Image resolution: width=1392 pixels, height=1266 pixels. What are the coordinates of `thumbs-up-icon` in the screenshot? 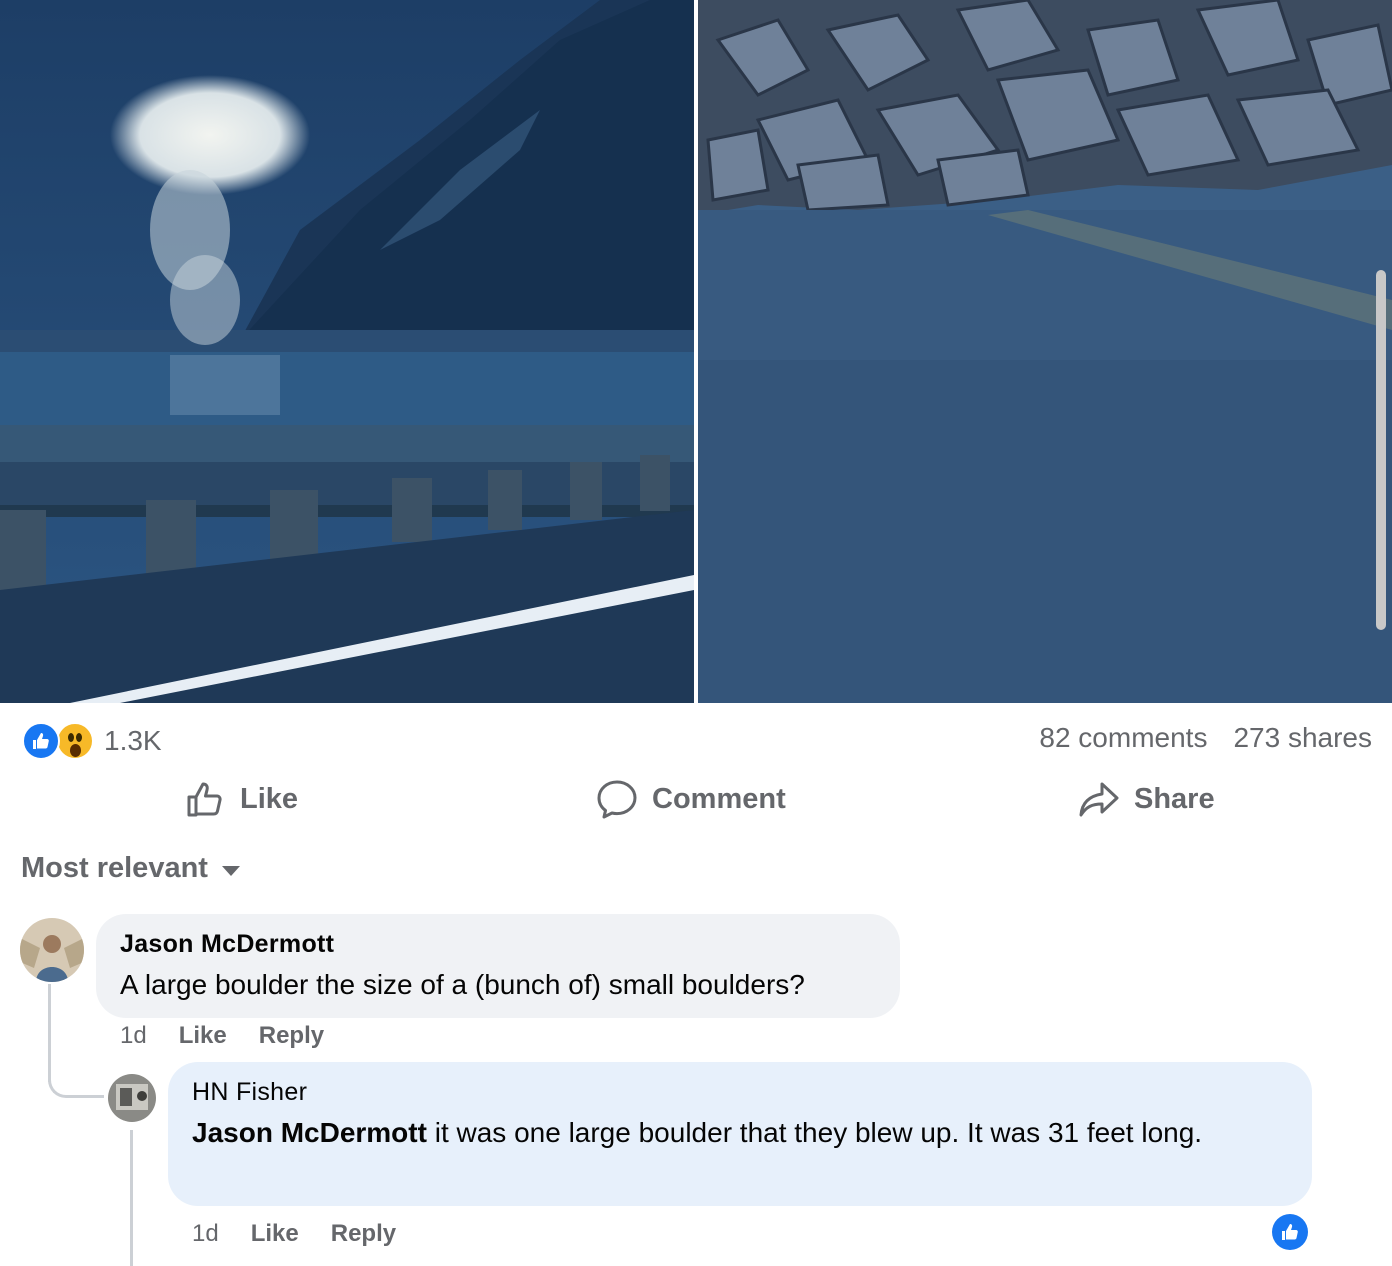 It's located at (204, 799).